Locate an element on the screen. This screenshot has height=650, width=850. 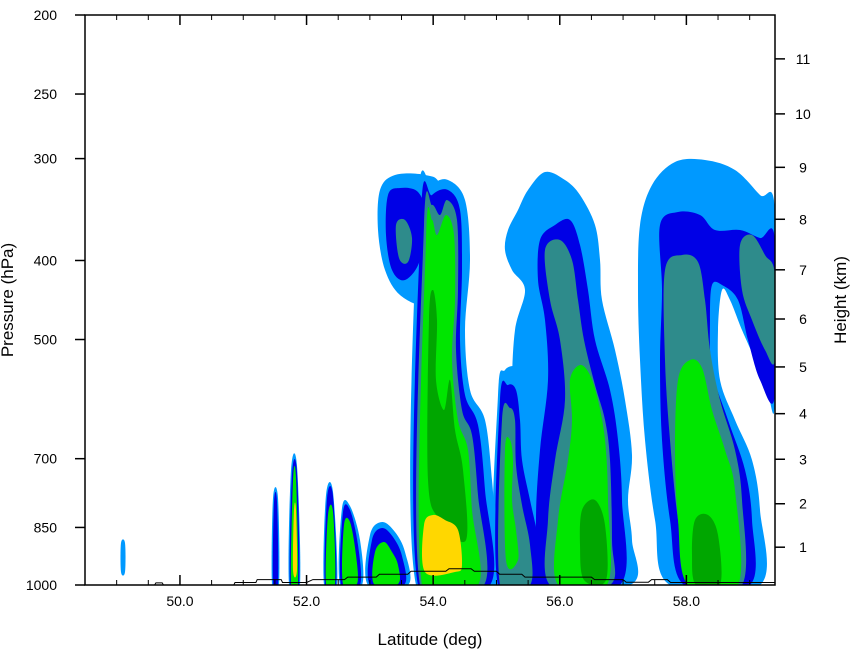
height-tick-label: 3 is located at coordinates (803, 459).